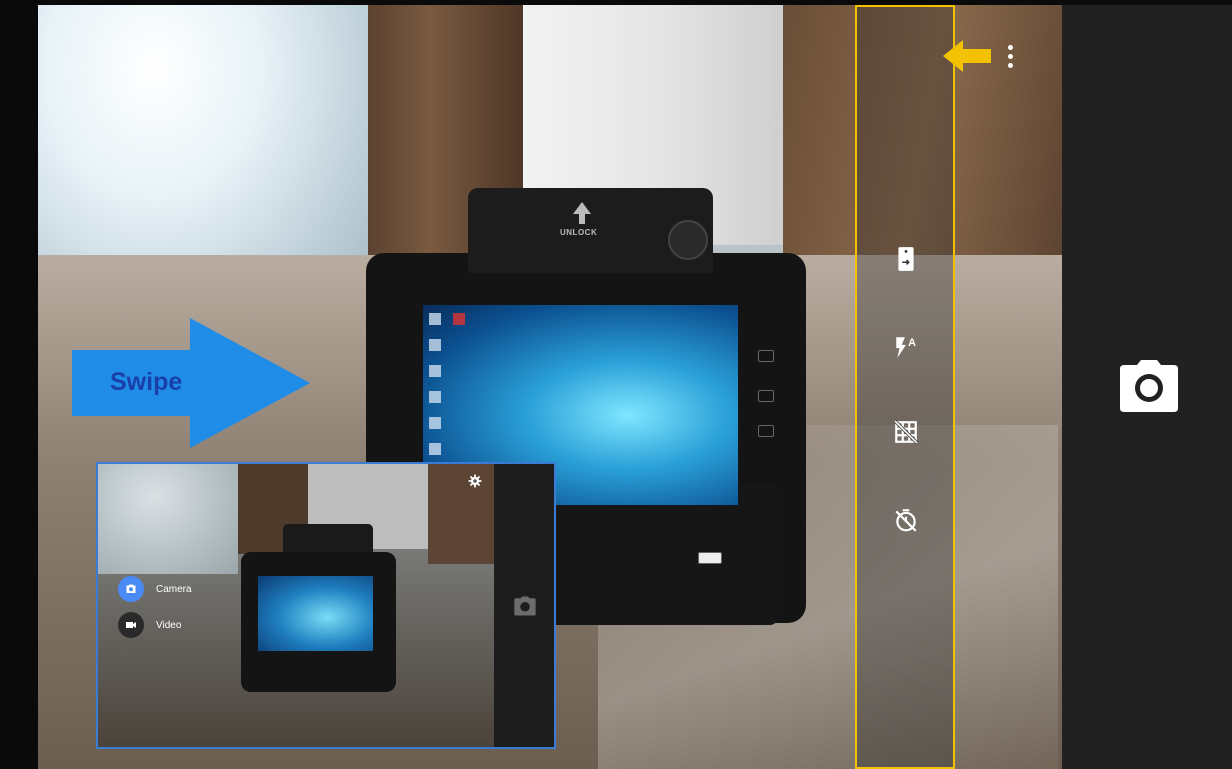 Image resolution: width=1232 pixels, height=769 pixels. What do you see at coordinates (475, 481) in the screenshot?
I see `settings-gear-icon` at bounding box center [475, 481].